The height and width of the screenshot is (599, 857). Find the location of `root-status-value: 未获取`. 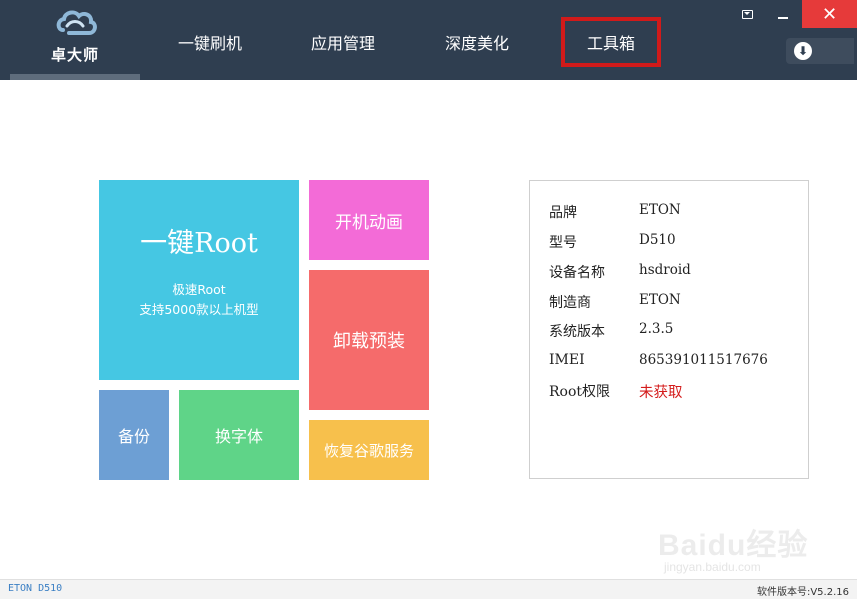

root-status-value: 未获取 is located at coordinates (661, 393).